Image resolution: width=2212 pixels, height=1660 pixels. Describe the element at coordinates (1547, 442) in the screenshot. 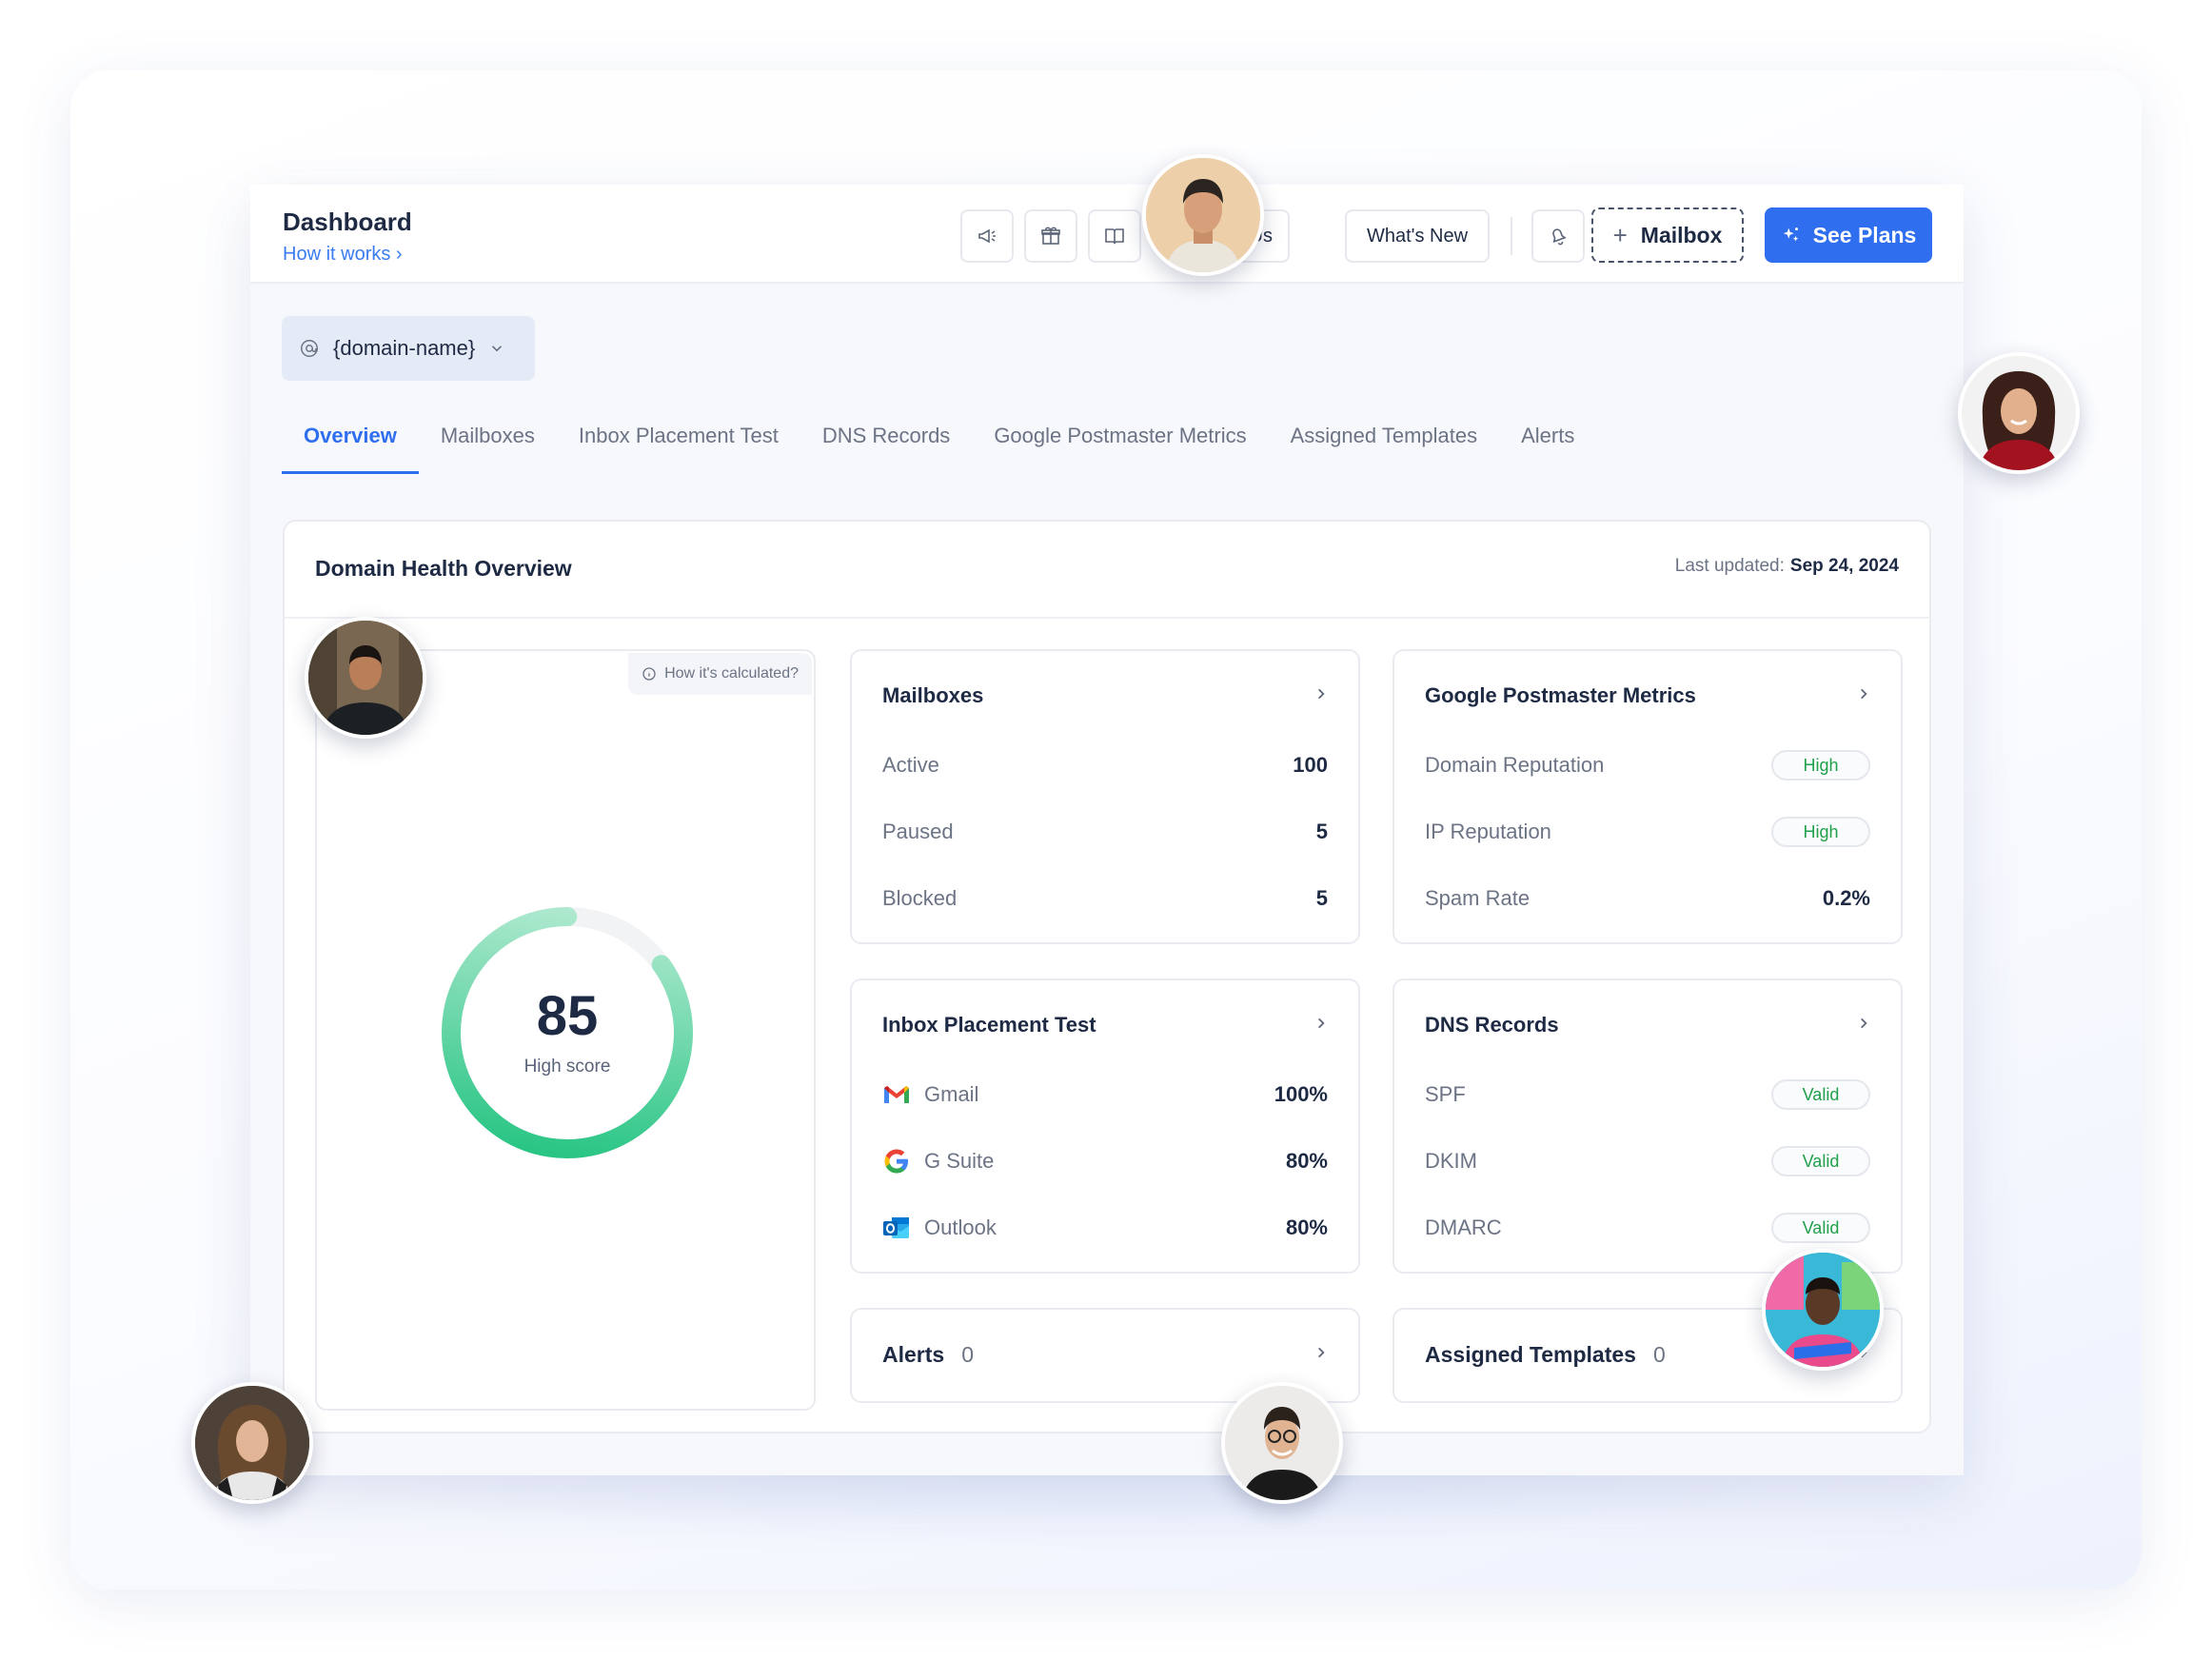

I see `tab-alerts: Alerts` at that location.